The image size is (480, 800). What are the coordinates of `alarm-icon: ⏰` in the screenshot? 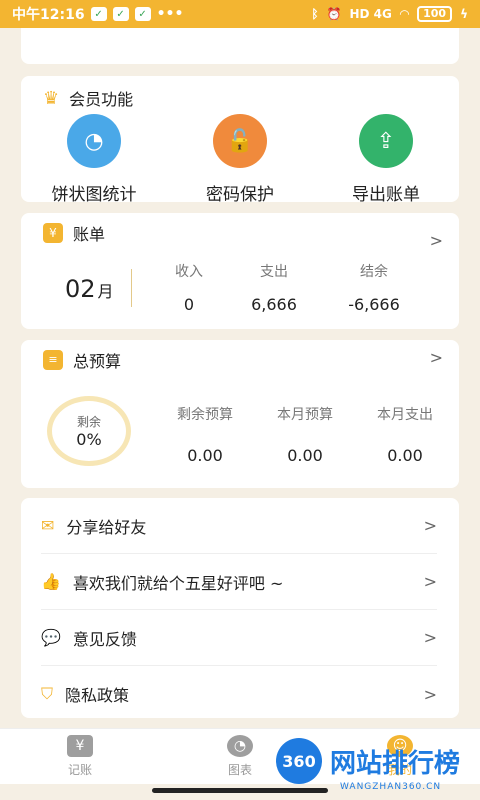 It's located at (334, 14).